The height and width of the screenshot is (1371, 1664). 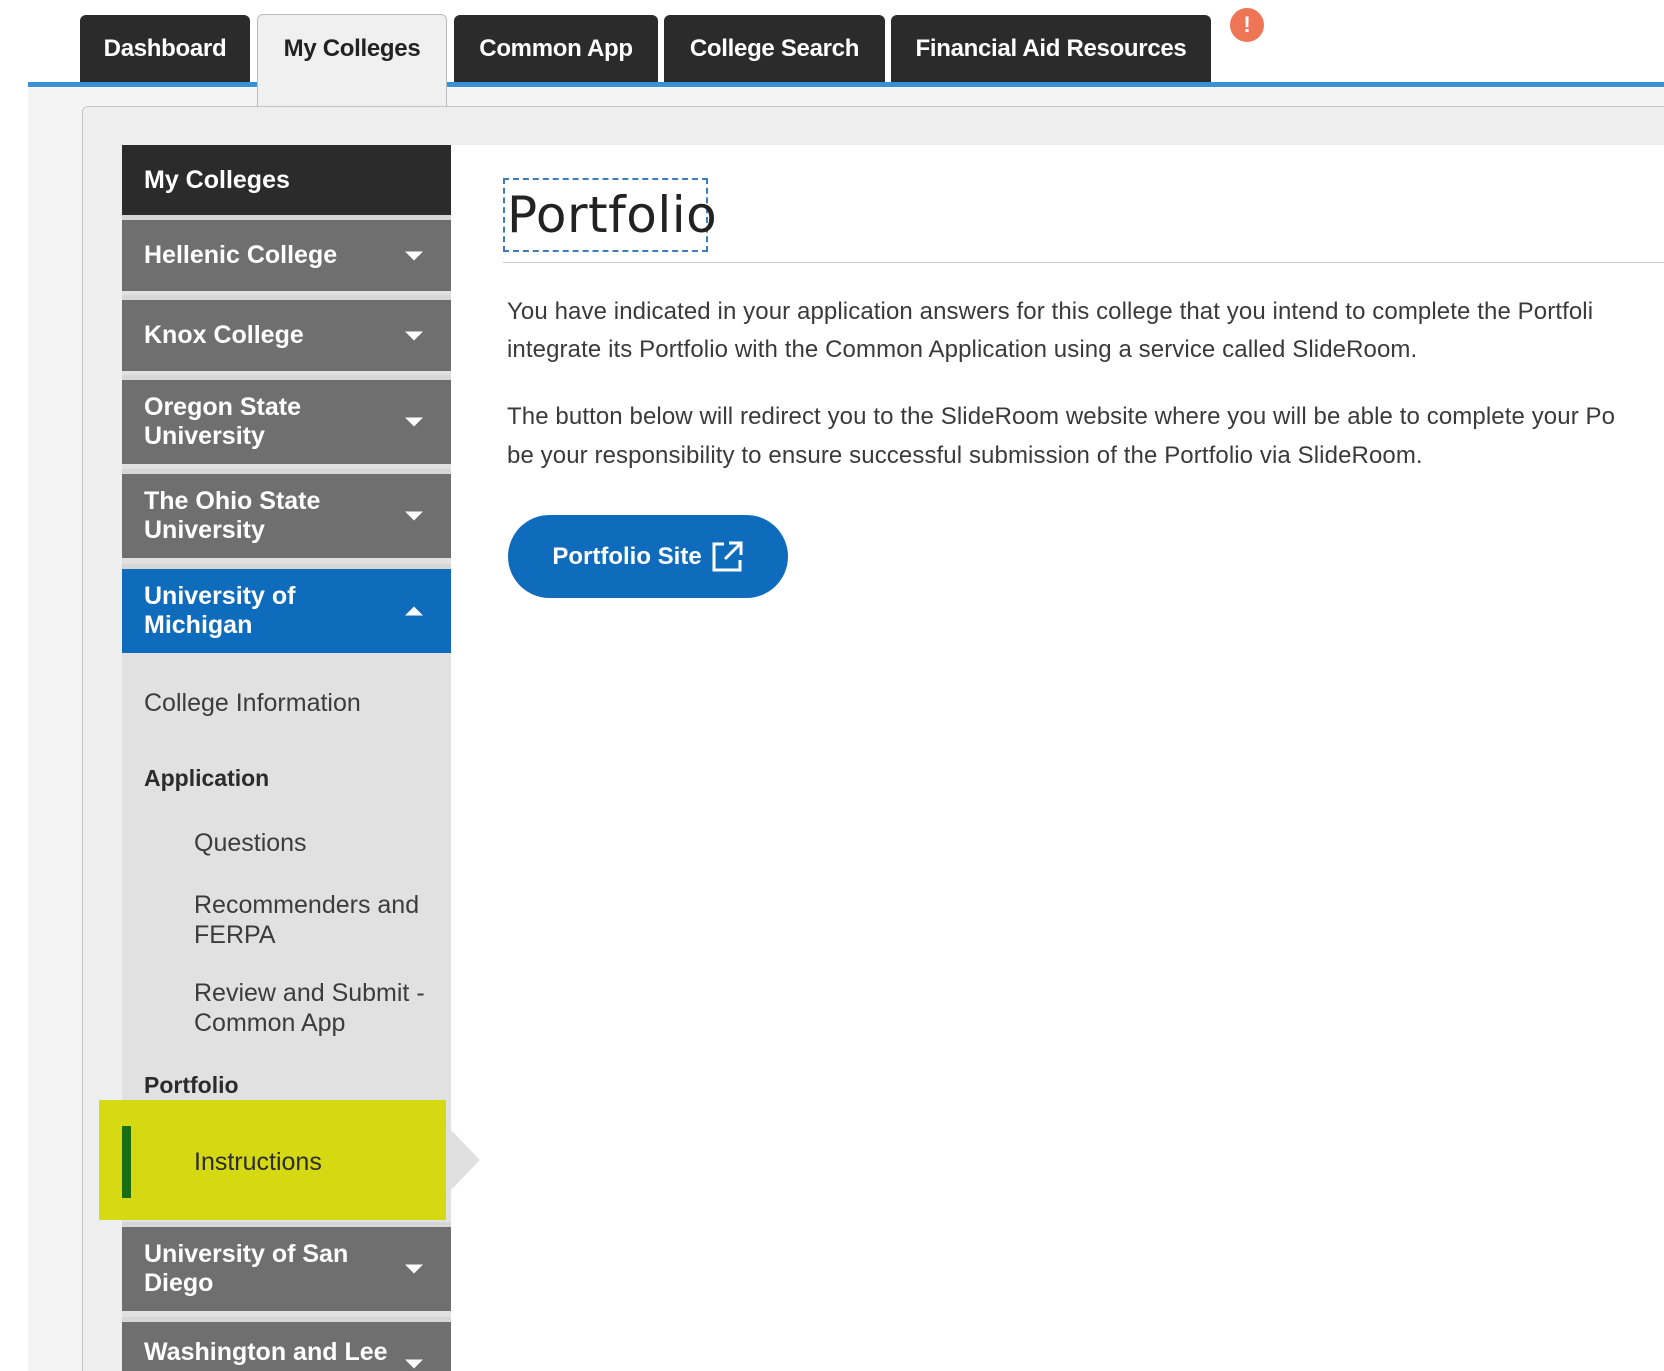 I want to click on sidebar-item-university-of-san-diego: University of San Diego, so click(x=286, y=1266).